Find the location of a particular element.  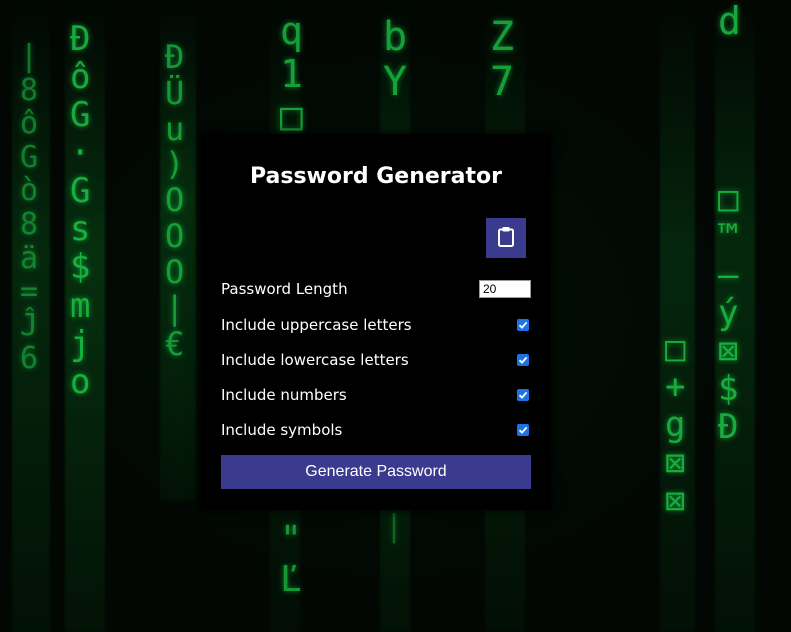

numbers-label: Include numbers is located at coordinates (284, 395).